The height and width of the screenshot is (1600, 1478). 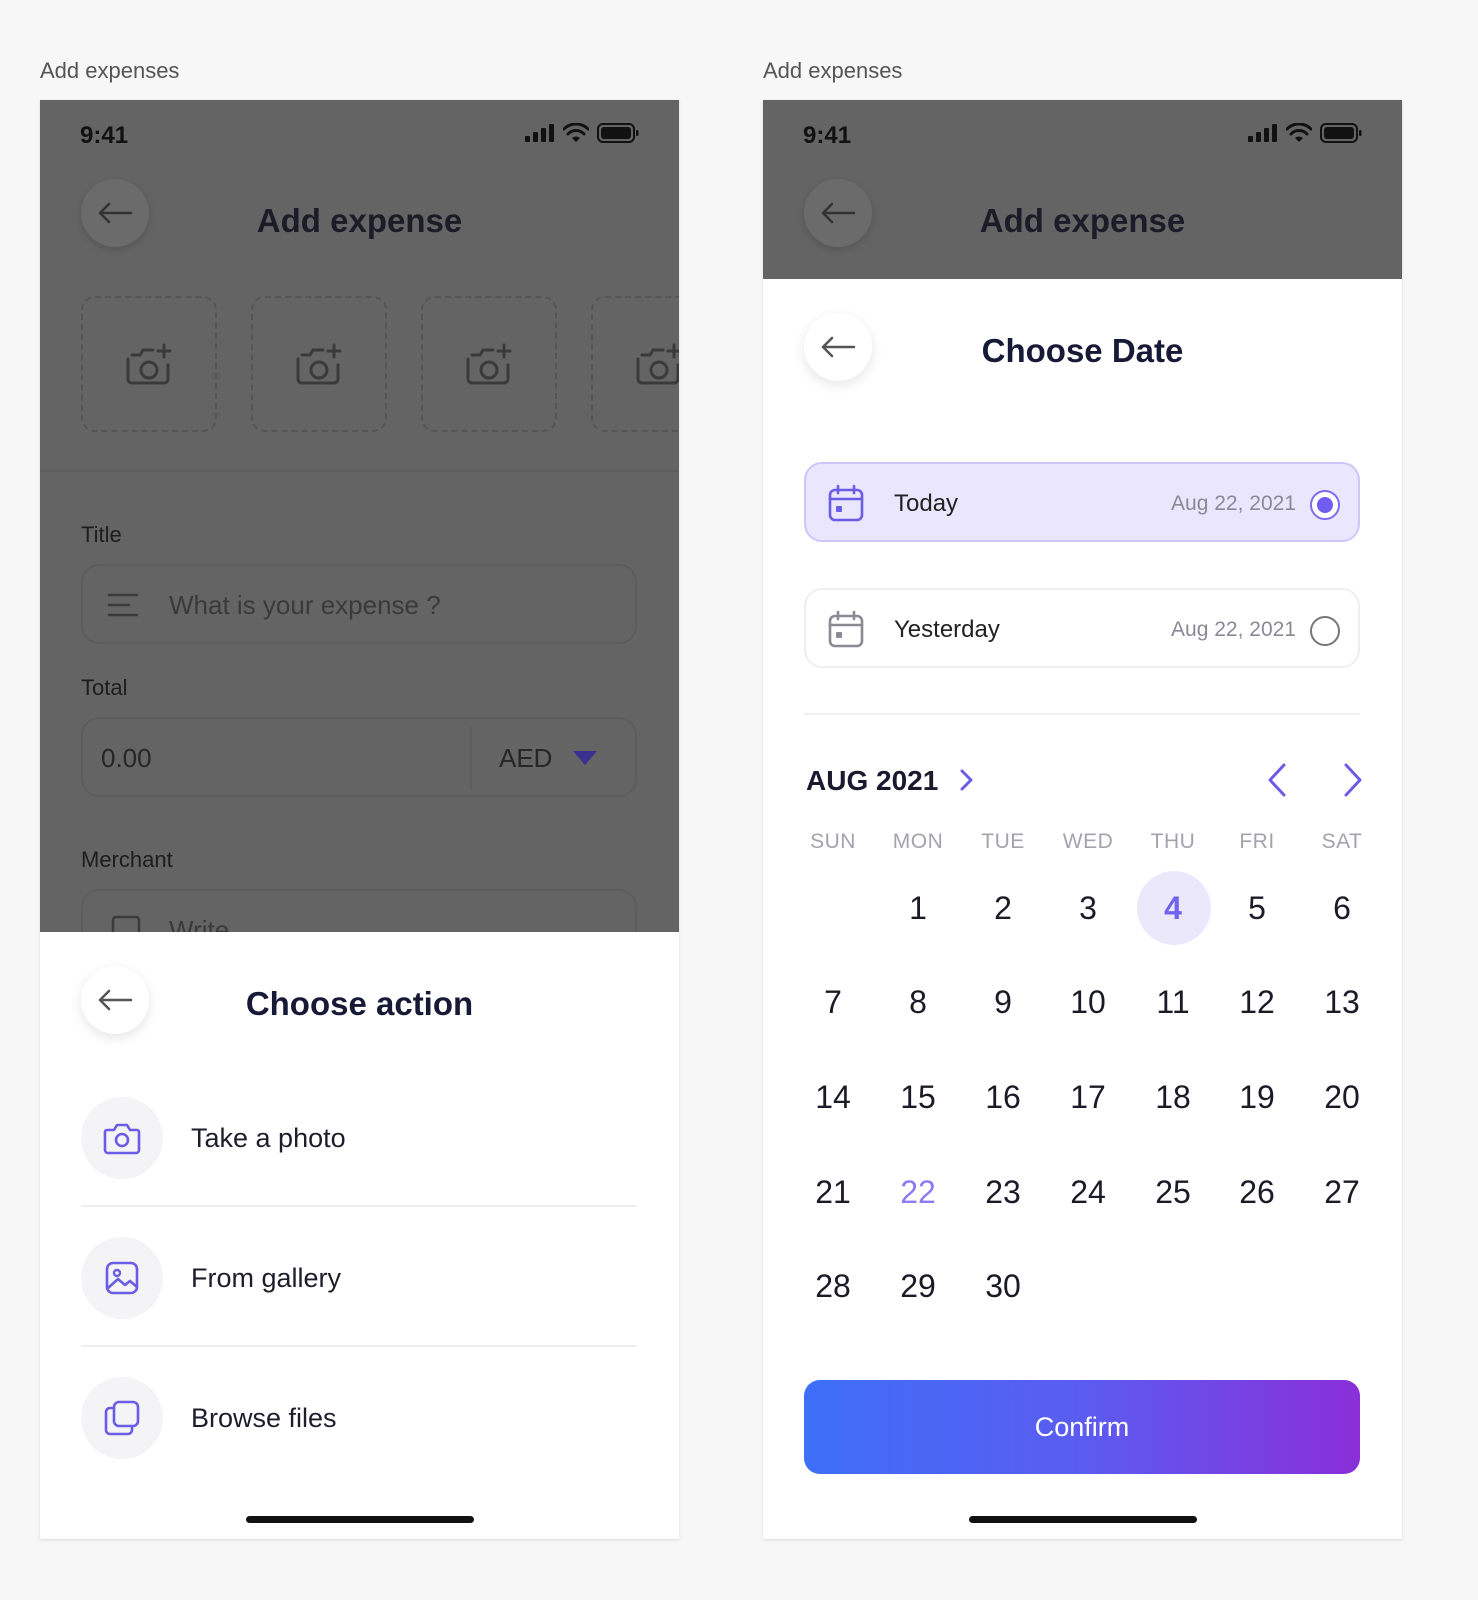 I want to click on calendar-day: 7, so click(x=833, y=1002).